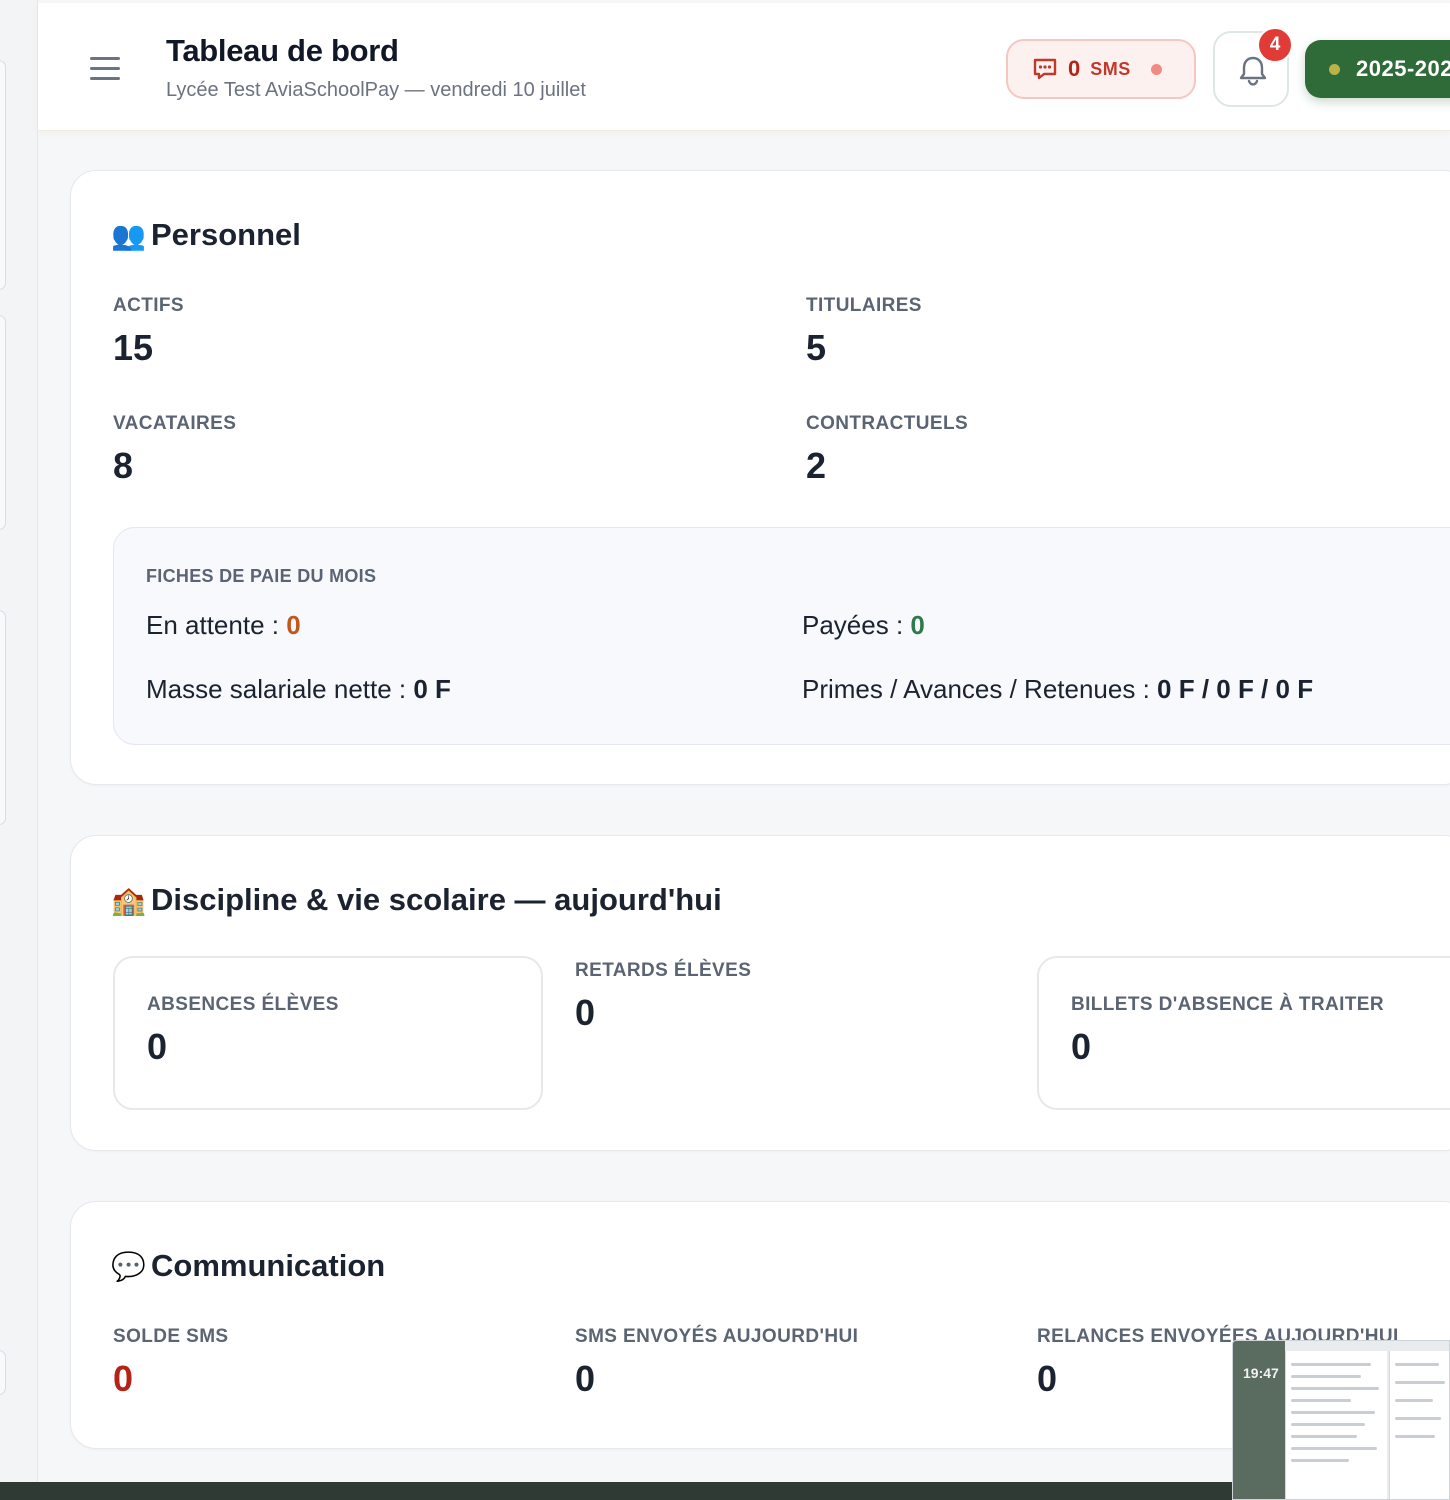  What do you see at coordinates (261, 576) in the screenshot?
I see `payroll-heading: FICHES DE PAIE DU MOIS` at bounding box center [261, 576].